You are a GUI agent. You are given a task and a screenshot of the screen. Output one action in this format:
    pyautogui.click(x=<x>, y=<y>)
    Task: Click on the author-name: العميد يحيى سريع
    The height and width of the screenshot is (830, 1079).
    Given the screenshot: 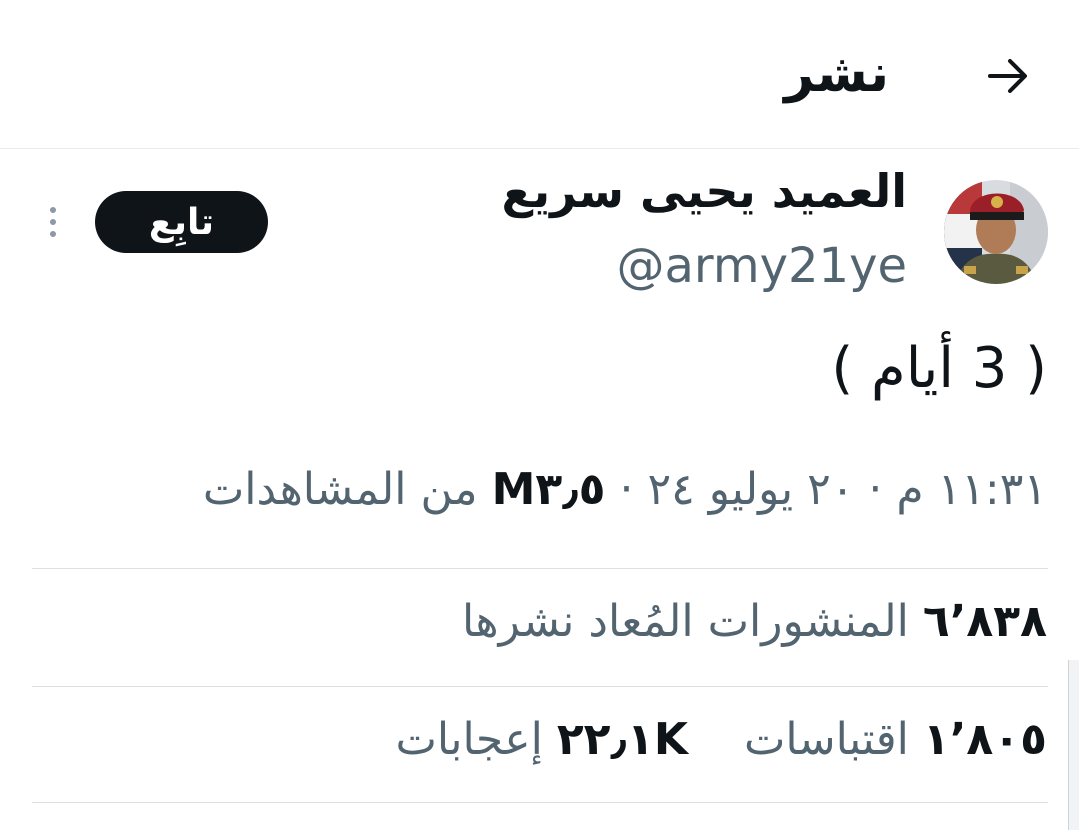 What is the action you would take?
    pyautogui.click(x=704, y=191)
    